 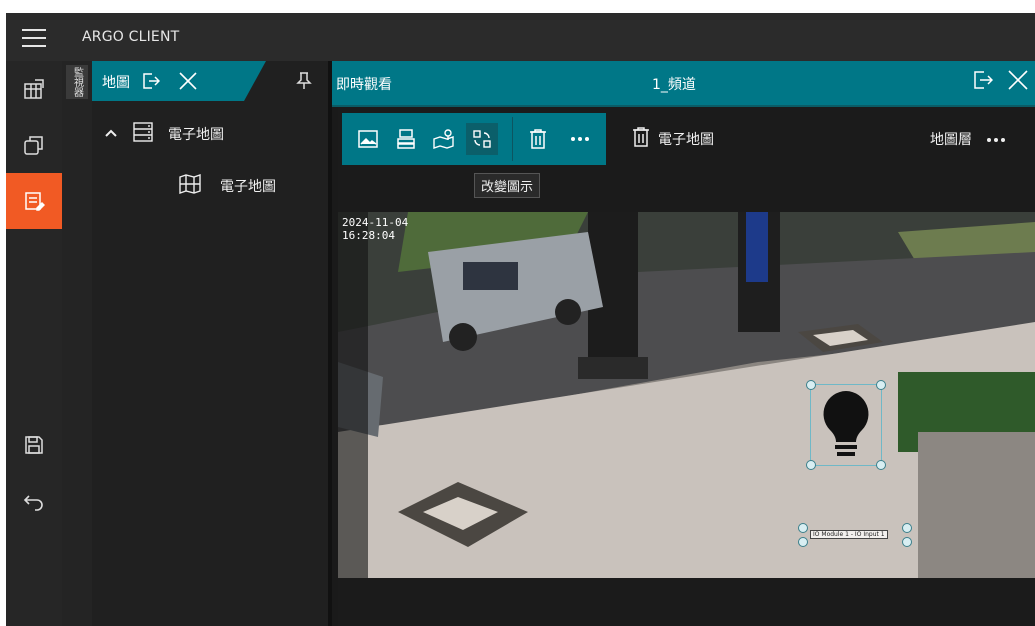 I want to click on emap-toolbar, so click(x=474, y=139).